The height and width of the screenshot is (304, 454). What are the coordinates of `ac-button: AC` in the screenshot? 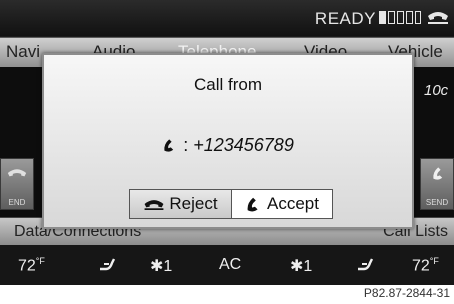 It's located at (230, 265).